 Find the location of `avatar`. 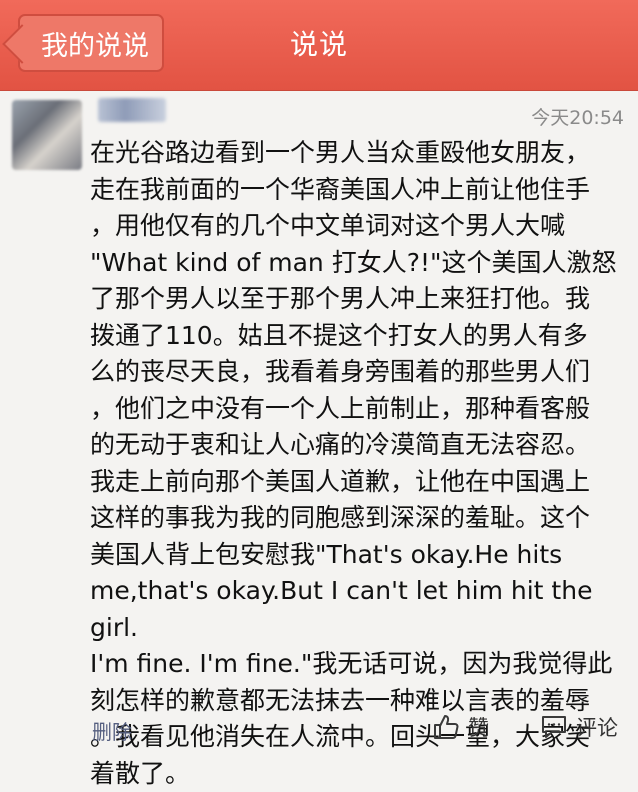

avatar is located at coordinates (47, 135).